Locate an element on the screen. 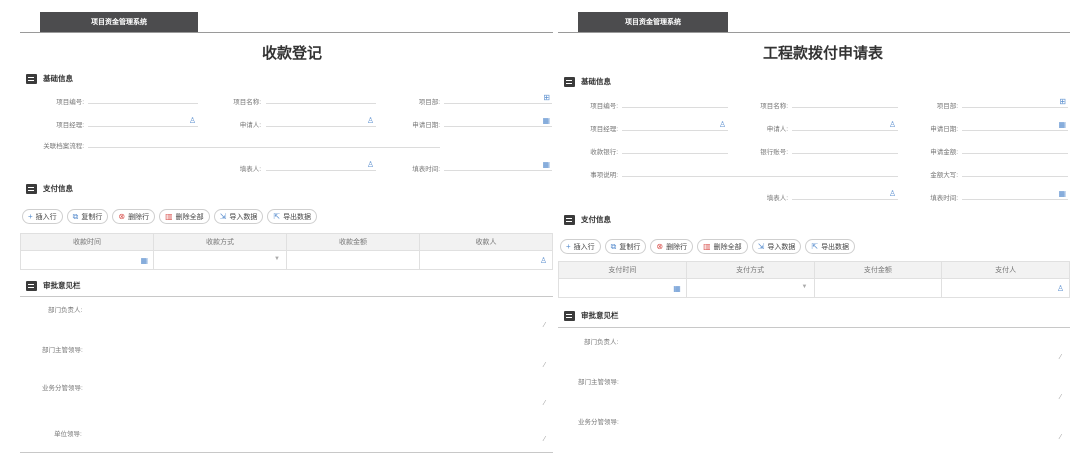 This screenshot has width=1080, height=466. table-header-row: 支付时间 支付方式 支付金额 支付人 is located at coordinates (814, 270).